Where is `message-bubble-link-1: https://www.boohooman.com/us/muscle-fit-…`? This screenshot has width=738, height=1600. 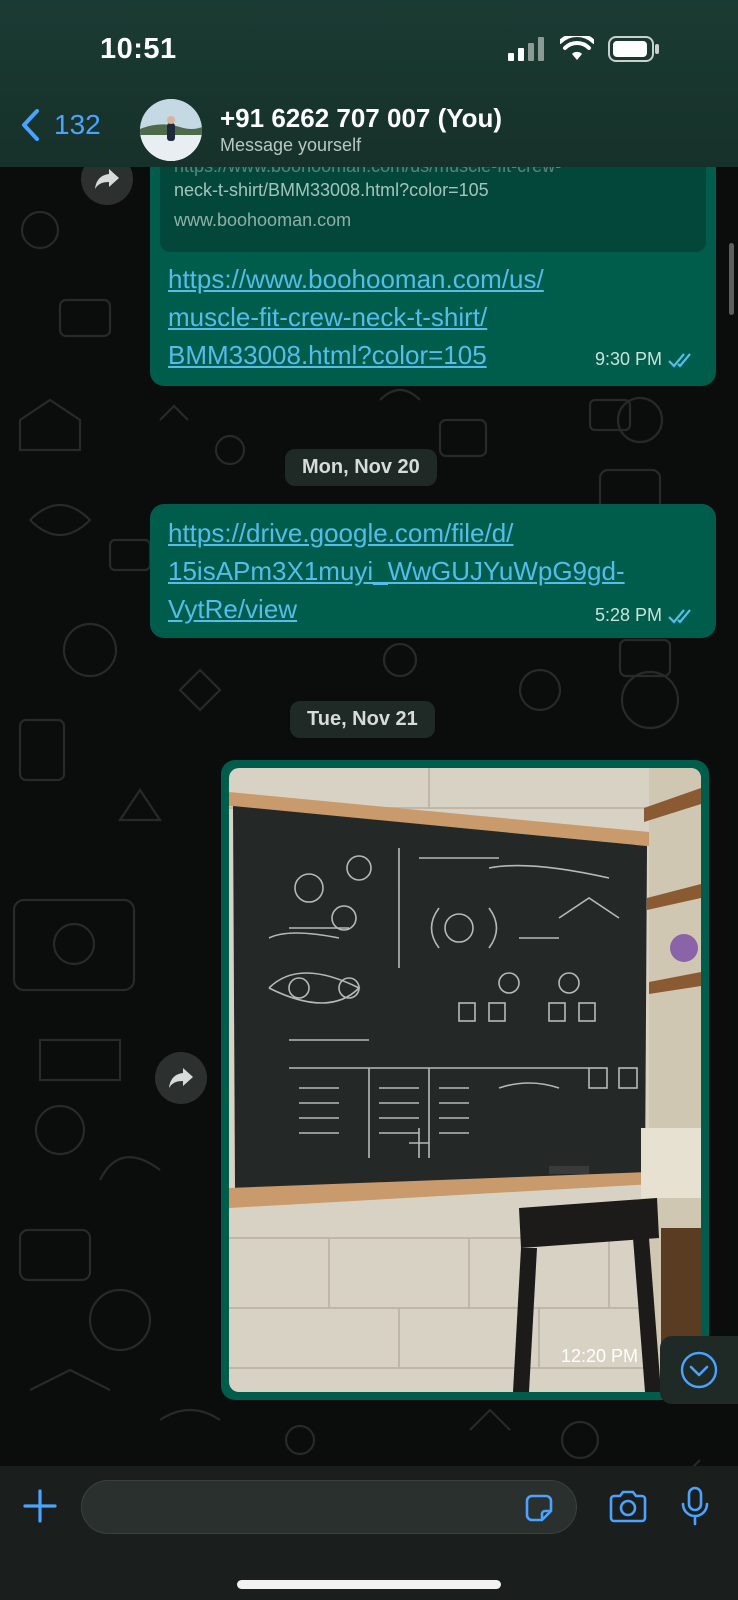 message-bubble-link-1: https://www.boohooman.com/us/muscle-fit-… is located at coordinates (433, 268).